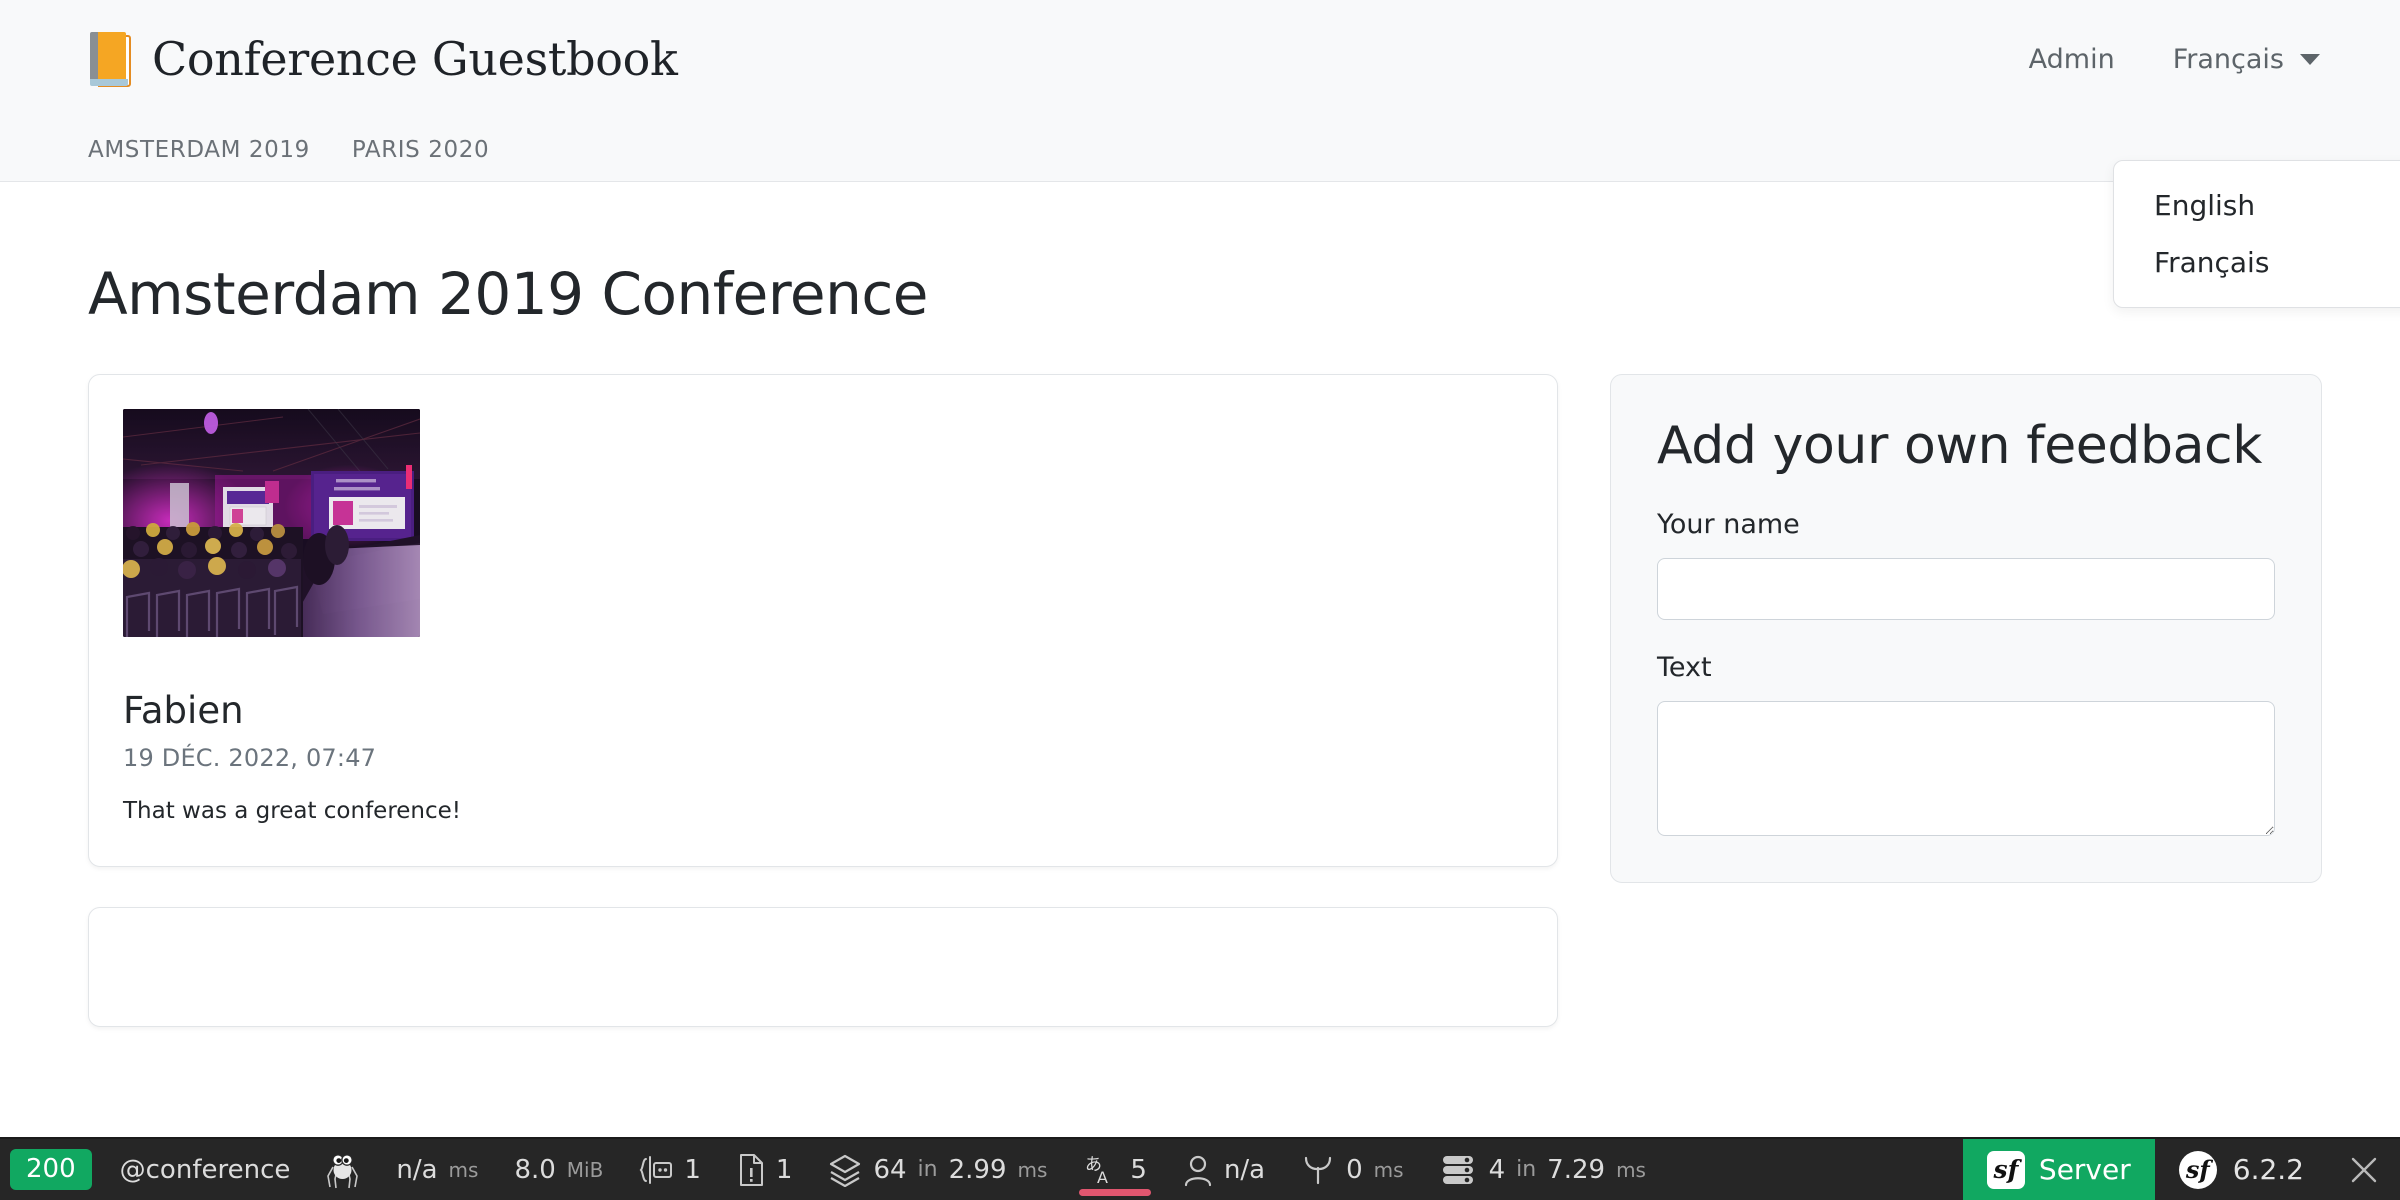 Image resolution: width=2400 pixels, height=1200 pixels. I want to click on symfony-version: 6.2.2, so click(2268, 1169).